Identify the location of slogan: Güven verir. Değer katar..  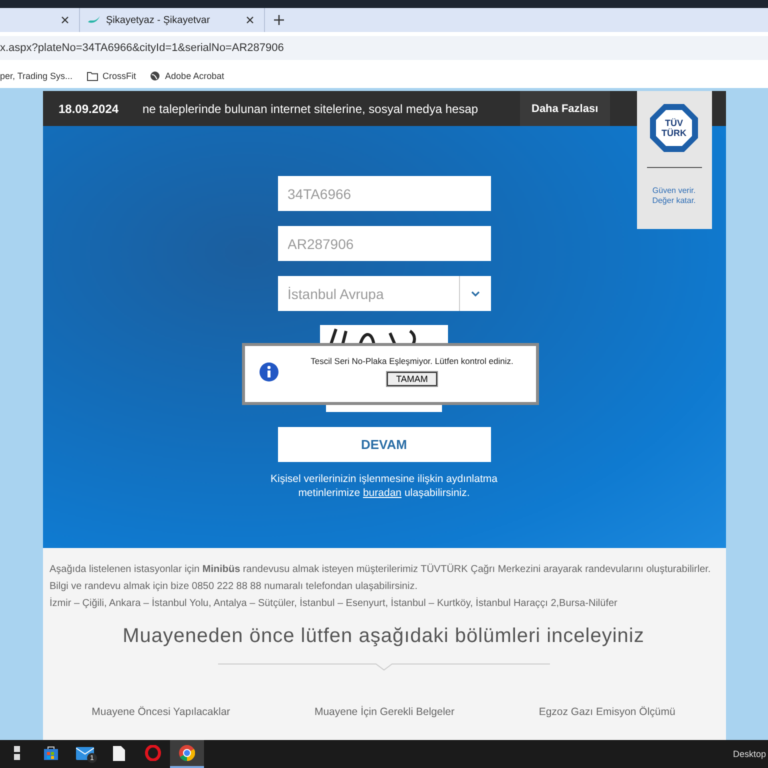
(674, 196).